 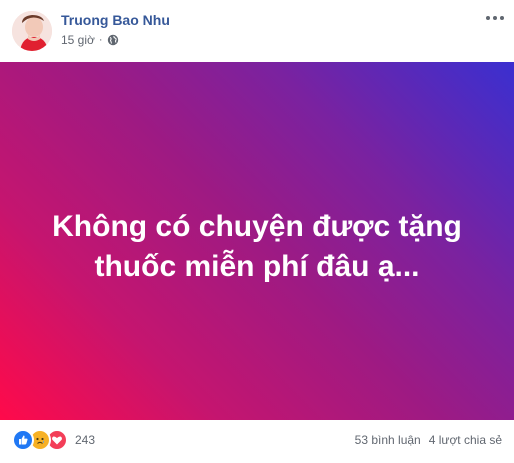 What do you see at coordinates (428, 440) in the screenshot?
I see `post-stats: 53 bình luận 4 lượt chia sẻ` at bounding box center [428, 440].